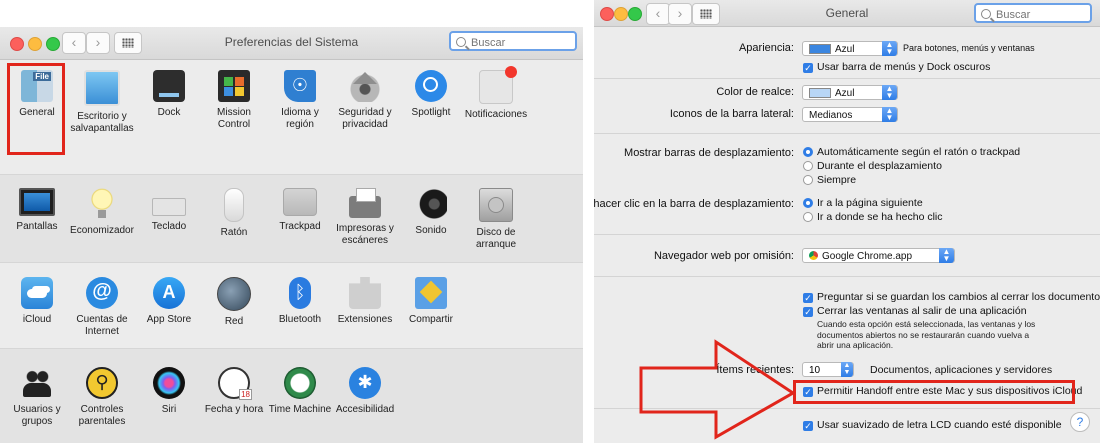 Image resolution: width=1100 pixels, height=443 pixels. I want to click on pref-pane-energy-saver: Economizador, so click(102, 212).